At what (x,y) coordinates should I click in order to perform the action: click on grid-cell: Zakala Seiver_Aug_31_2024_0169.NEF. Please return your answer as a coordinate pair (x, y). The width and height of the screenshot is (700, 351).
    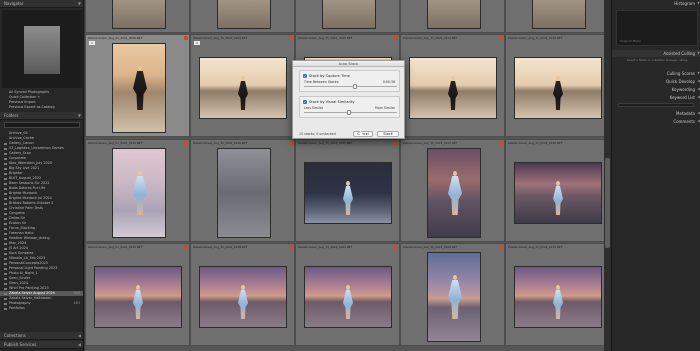
    Looking at the image, I should click on (452, 294).